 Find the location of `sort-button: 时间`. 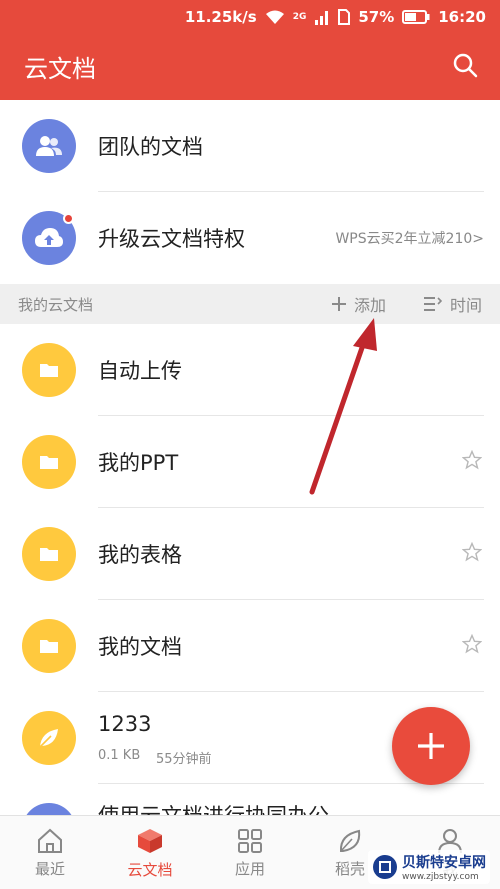

sort-button: 时间 is located at coordinates (453, 304).